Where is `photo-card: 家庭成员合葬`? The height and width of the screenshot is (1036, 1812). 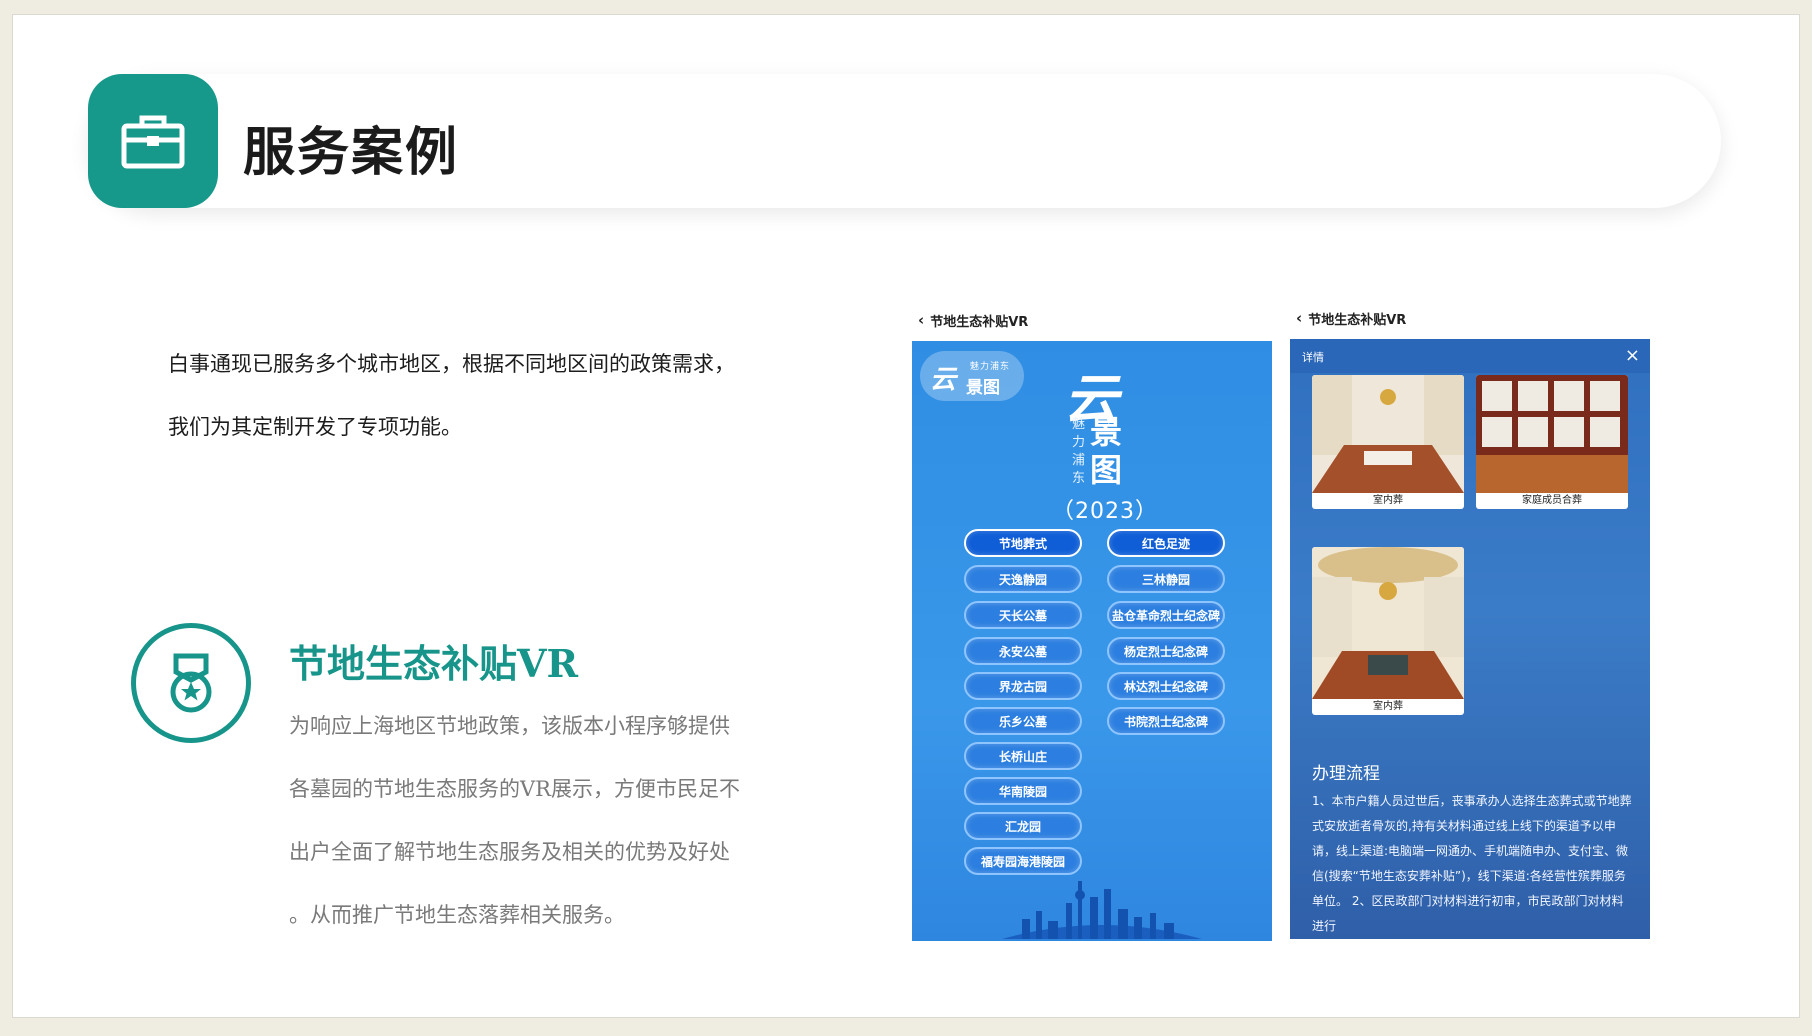 photo-card: 家庭成员合葬 is located at coordinates (1552, 442).